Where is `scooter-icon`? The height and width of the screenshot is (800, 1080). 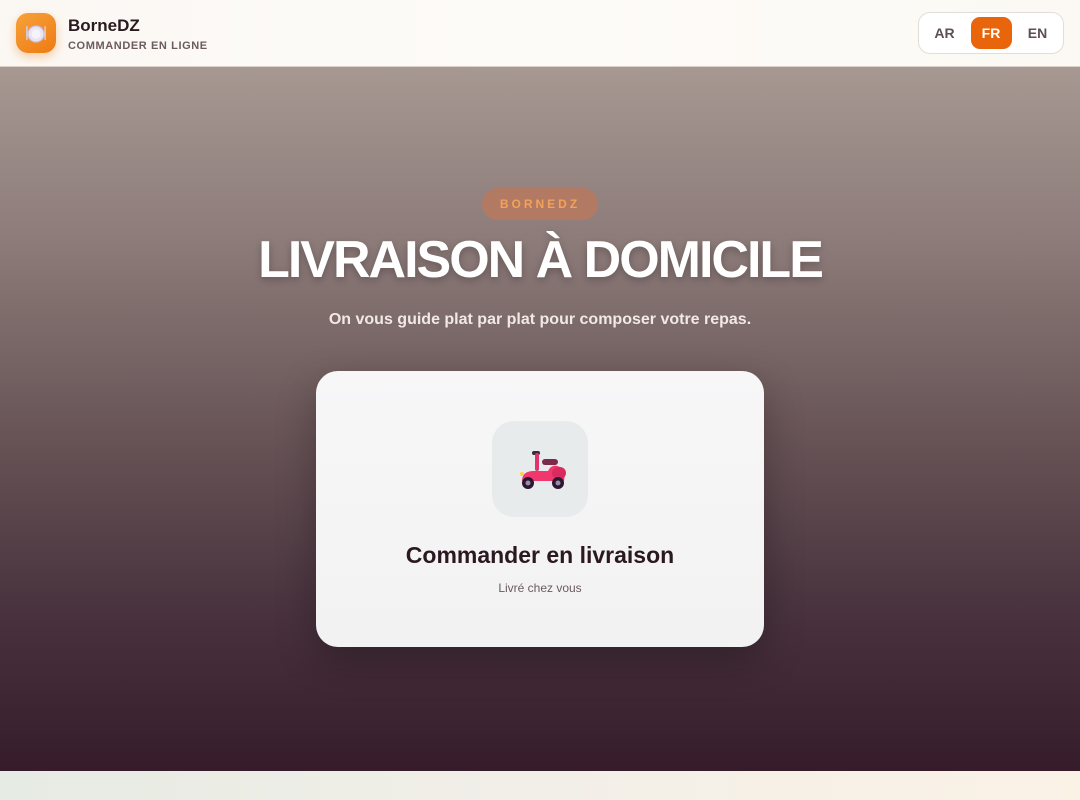 scooter-icon is located at coordinates (540, 469).